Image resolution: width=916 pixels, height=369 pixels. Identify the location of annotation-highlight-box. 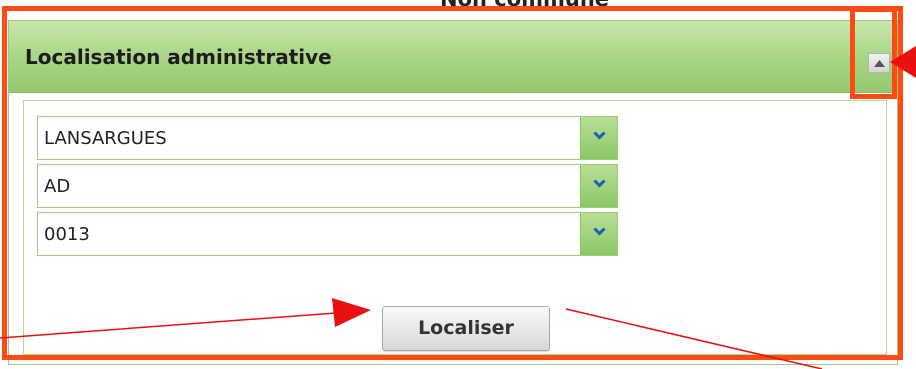
(873, 53).